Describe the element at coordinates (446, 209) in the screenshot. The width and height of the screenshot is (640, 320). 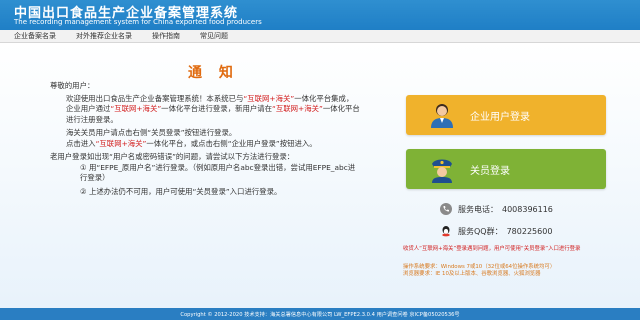
I see `phone-icon` at that location.